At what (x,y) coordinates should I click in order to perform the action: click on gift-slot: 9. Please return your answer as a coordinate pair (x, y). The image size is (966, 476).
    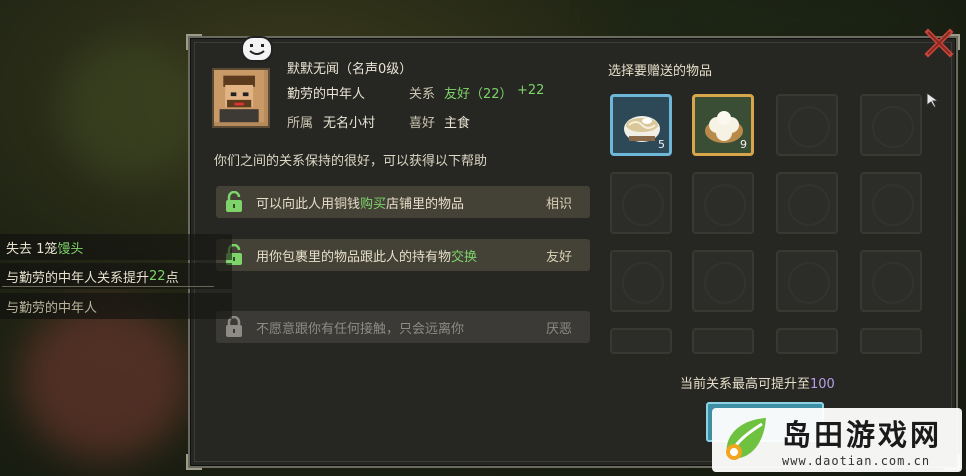
    Looking at the image, I should click on (723, 125).